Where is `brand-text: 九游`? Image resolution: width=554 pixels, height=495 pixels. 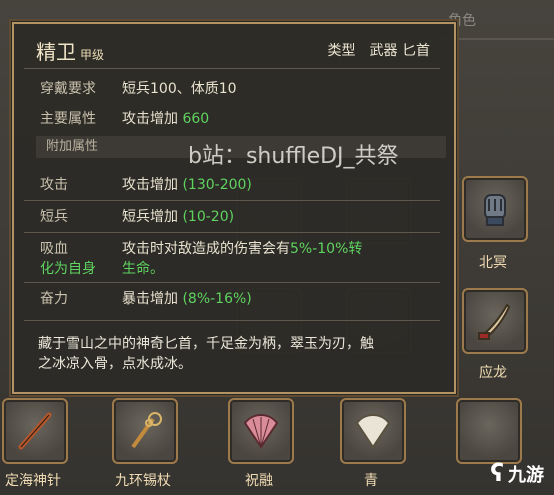 brand-text: 九游 is located at coordinates (526, 475).